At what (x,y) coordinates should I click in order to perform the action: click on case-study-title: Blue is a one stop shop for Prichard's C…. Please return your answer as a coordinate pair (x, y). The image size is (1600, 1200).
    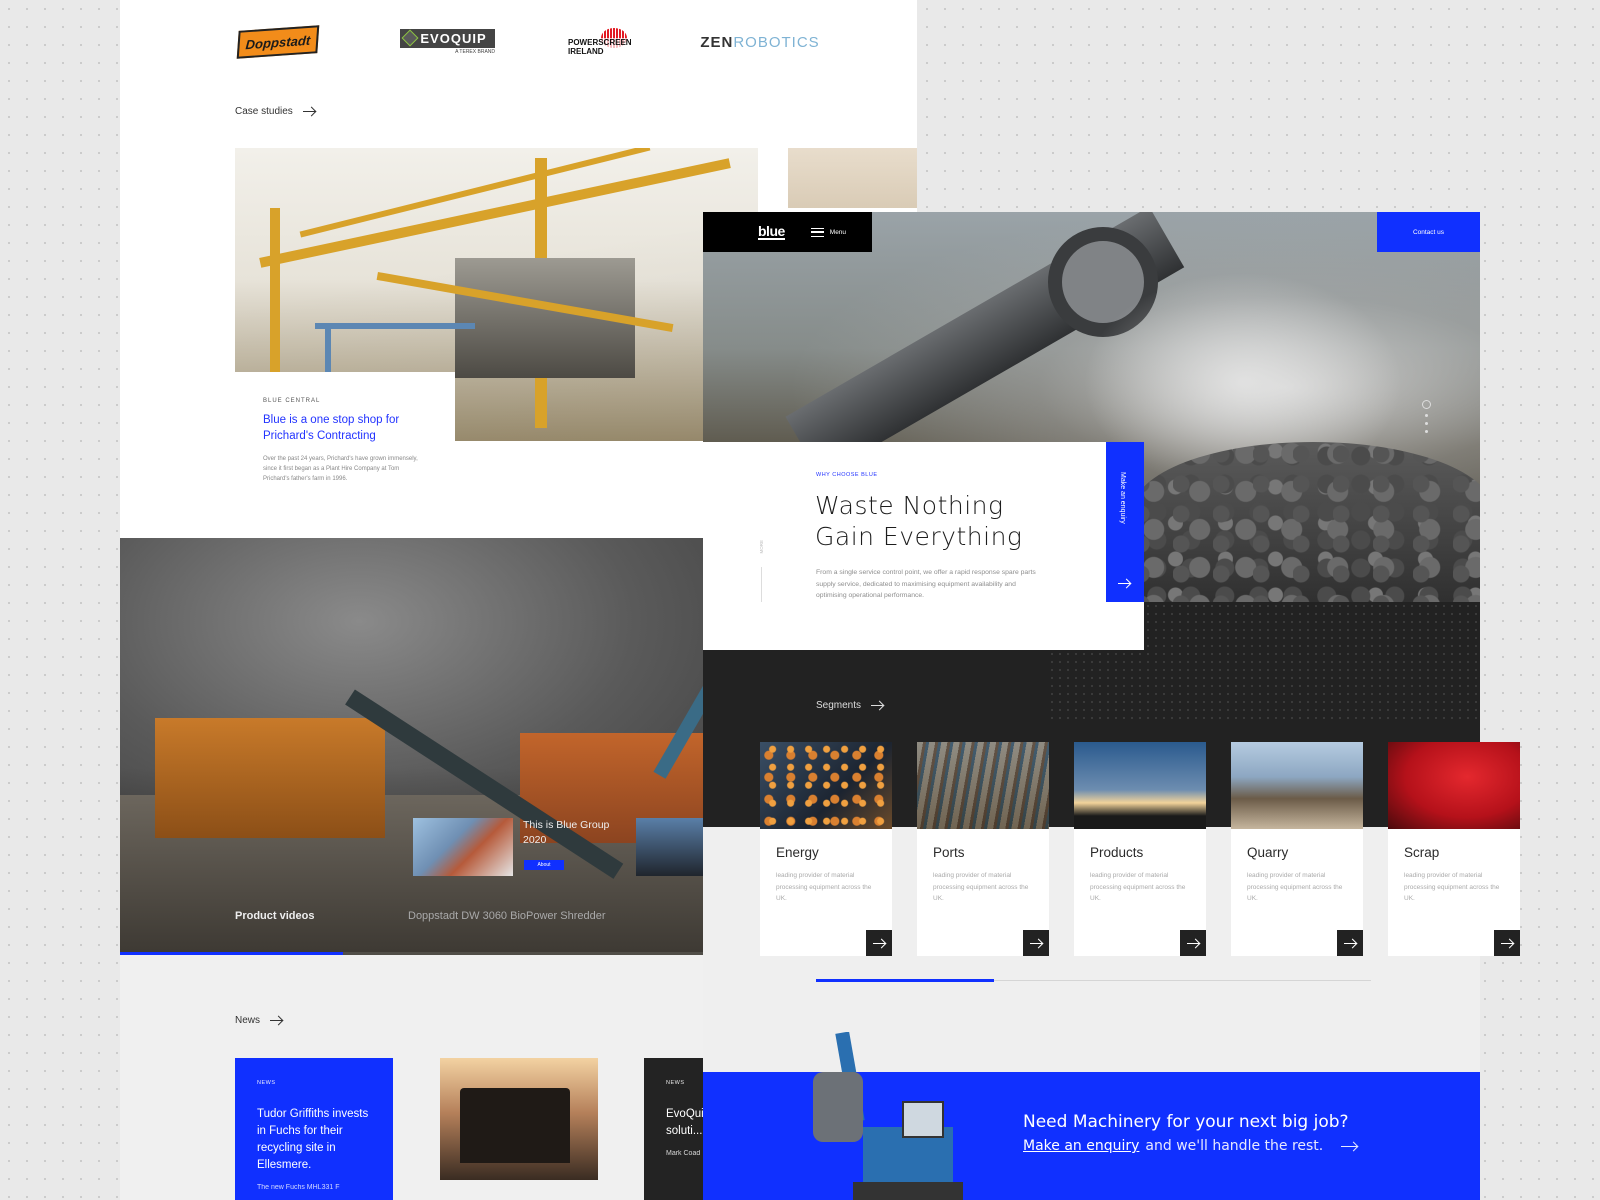
    Looking at the image, I should click on (345, 428).